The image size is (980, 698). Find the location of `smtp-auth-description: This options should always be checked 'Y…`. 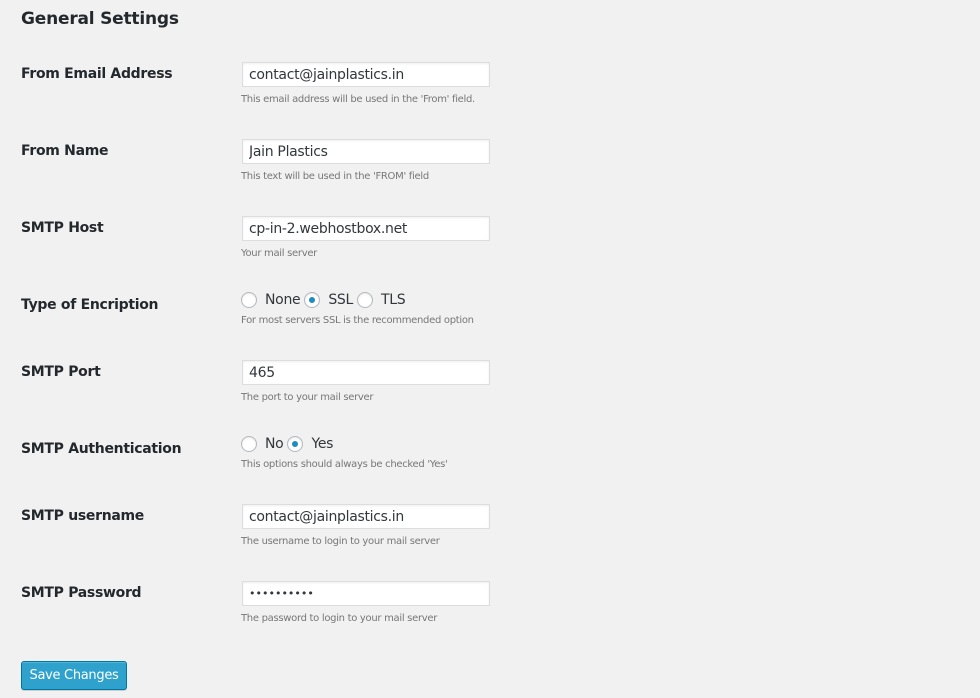

smtp-auth-description: This options should always be checked 'Y… is located at coordinates (344, 464).